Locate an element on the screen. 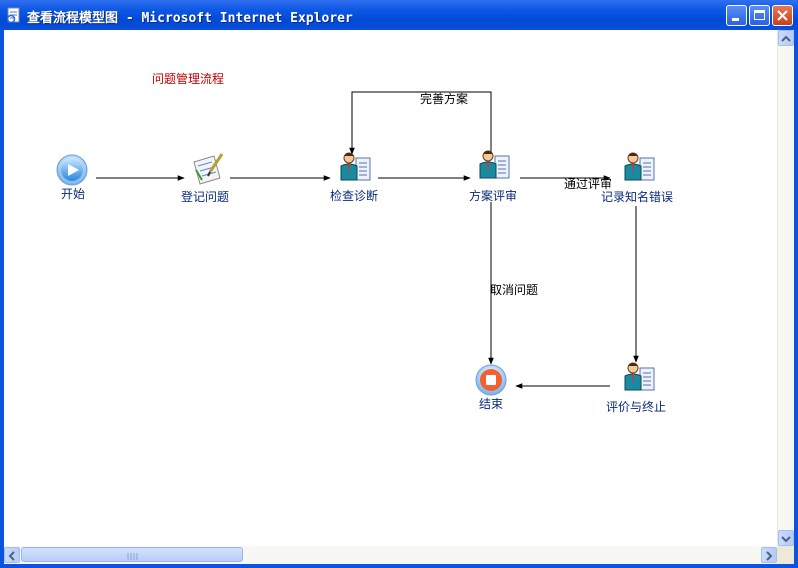 The image size is (798, 568). edge-label-cancel: 取消问题 is located at coordinates (514, 290).